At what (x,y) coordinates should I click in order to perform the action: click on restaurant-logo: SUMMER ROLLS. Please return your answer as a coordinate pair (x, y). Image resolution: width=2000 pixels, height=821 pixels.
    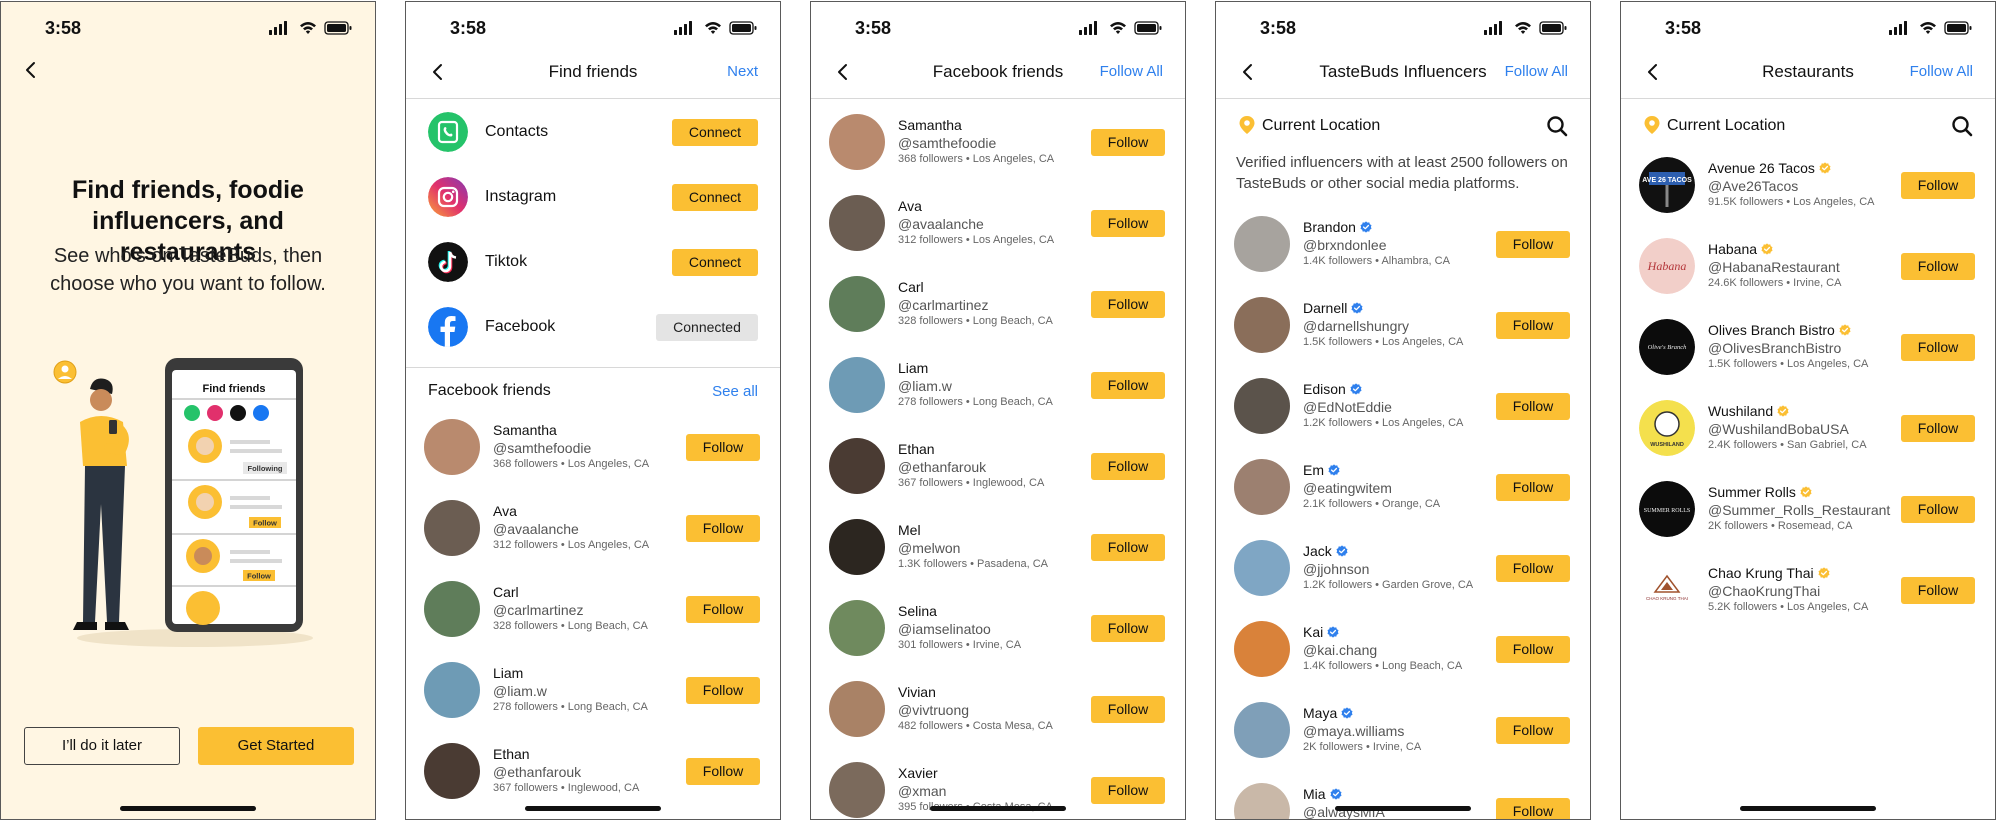
    Looking at the image, I should click on (1667, 509).